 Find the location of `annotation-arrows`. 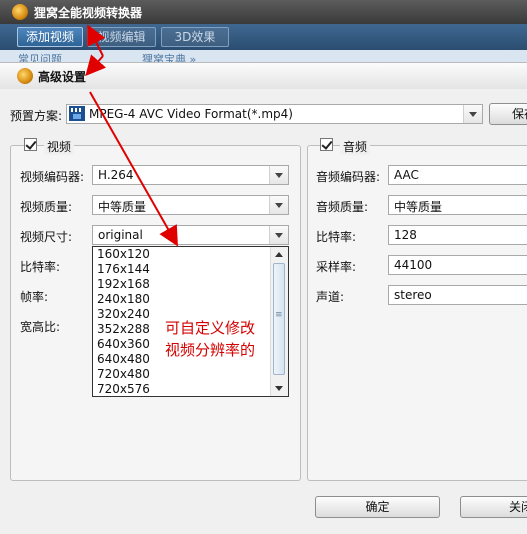

annotation-arrows is located at coordinates (131, 135).